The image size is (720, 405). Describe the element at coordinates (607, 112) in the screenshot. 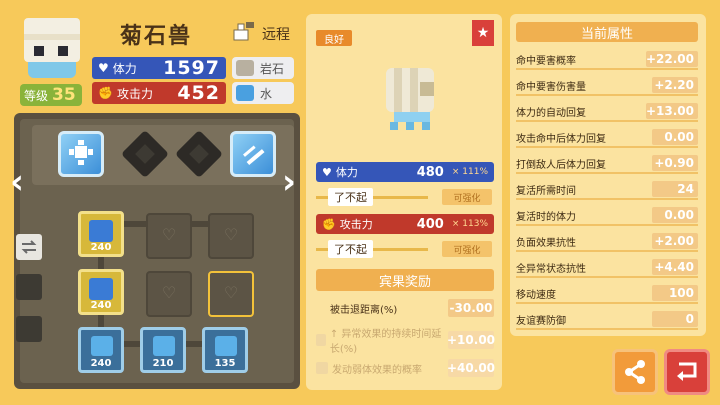

I see `attribute-row: 体力的自动回复 +13.00` at that location.